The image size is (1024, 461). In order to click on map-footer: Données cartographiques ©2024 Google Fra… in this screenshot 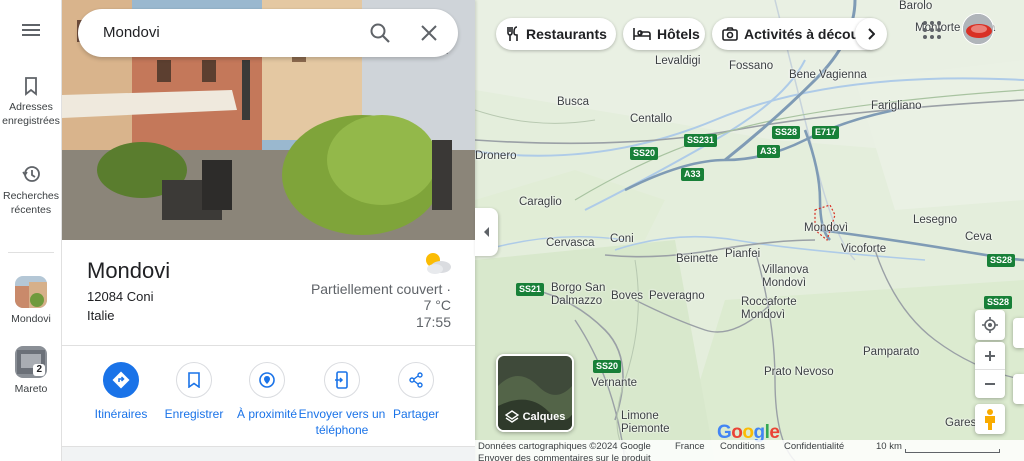, I will do `click(749, 450)`.